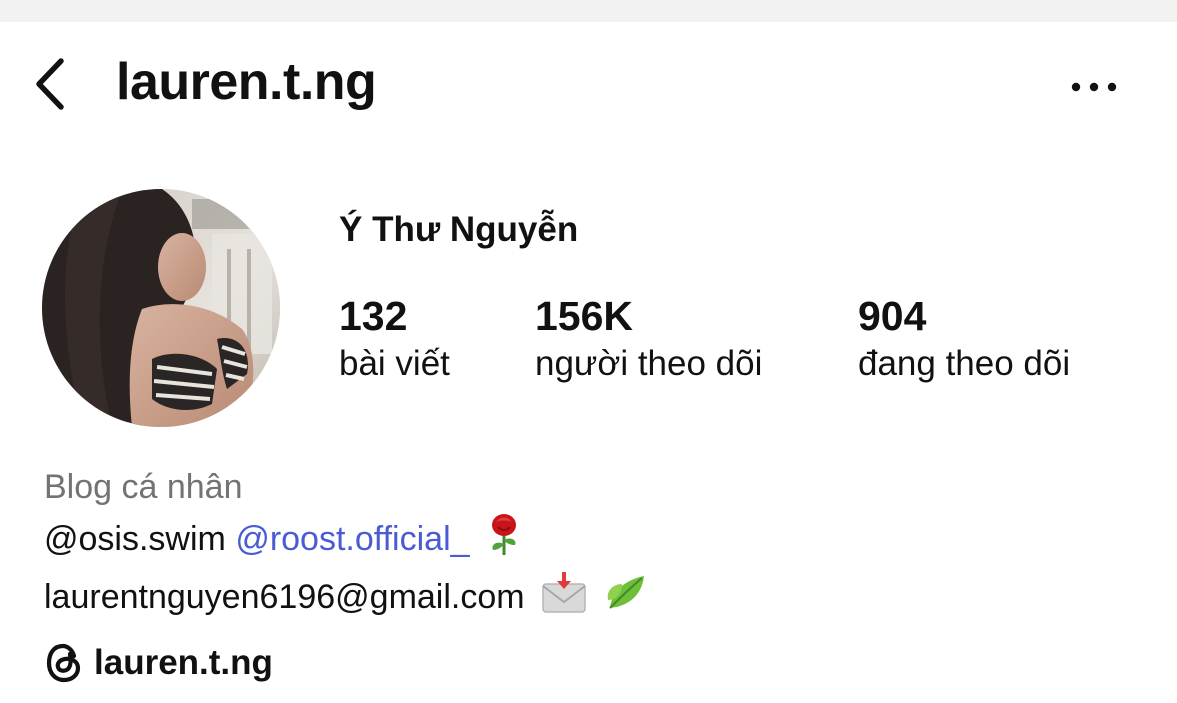 The width and height of the screenshot is (1177, 703). What do you see at coordinates (626, 599) in the screenshot?
I see `leaves-emoji` at bounding box center [626, 599].